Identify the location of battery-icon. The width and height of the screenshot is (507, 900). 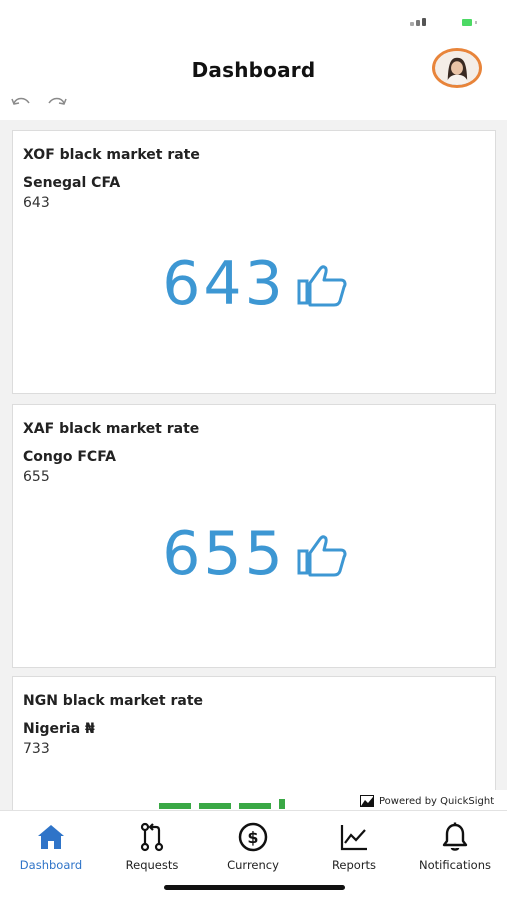
(469, 22).